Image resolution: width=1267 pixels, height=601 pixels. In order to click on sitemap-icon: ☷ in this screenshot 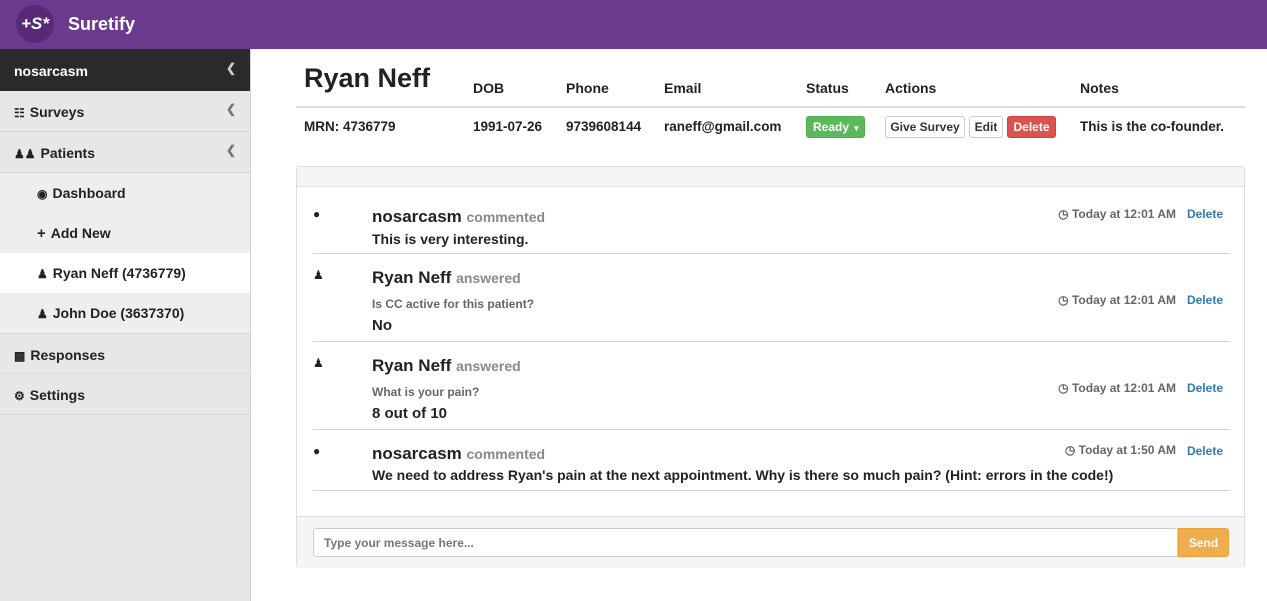, I will do `click(19, 113)`.